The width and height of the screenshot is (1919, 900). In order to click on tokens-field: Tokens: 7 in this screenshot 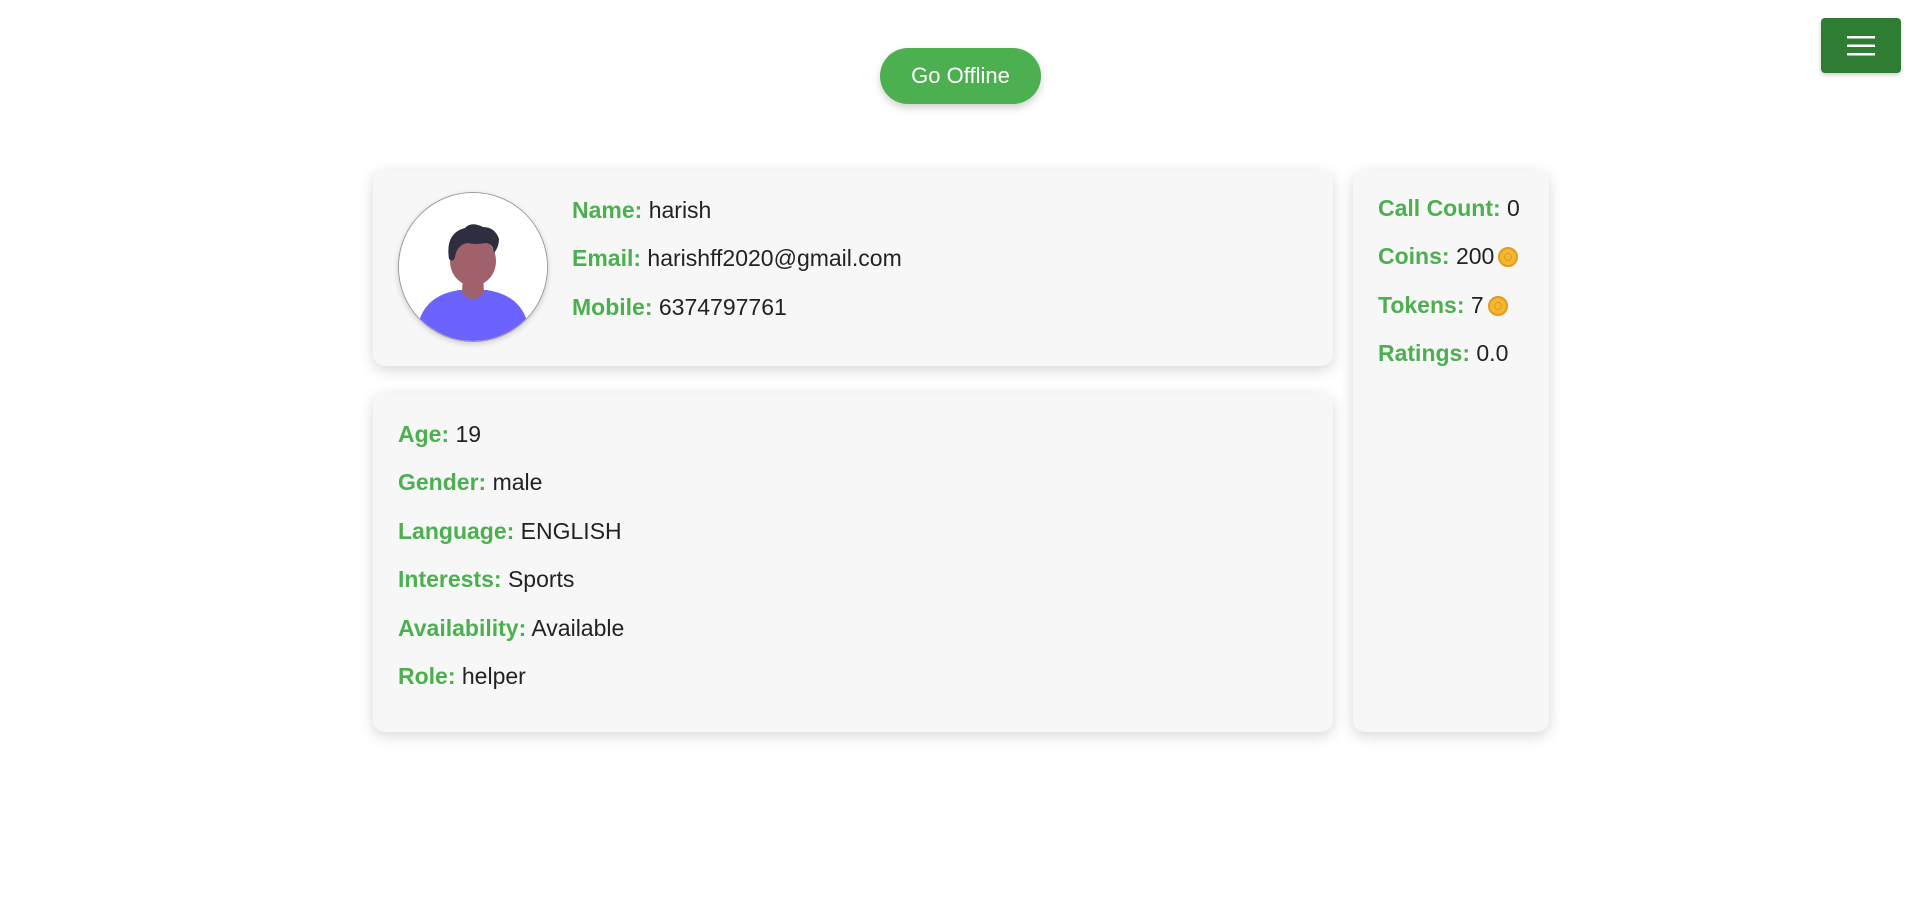, I will do `click(1443, 305)`.